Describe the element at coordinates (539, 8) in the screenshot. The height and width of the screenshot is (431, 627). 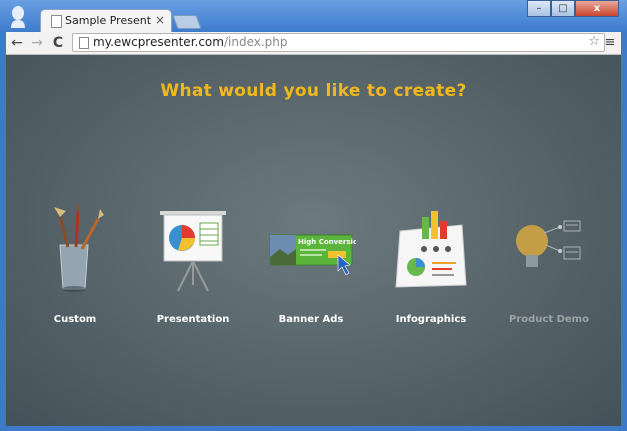
I see `minimize-button: –` at that location.